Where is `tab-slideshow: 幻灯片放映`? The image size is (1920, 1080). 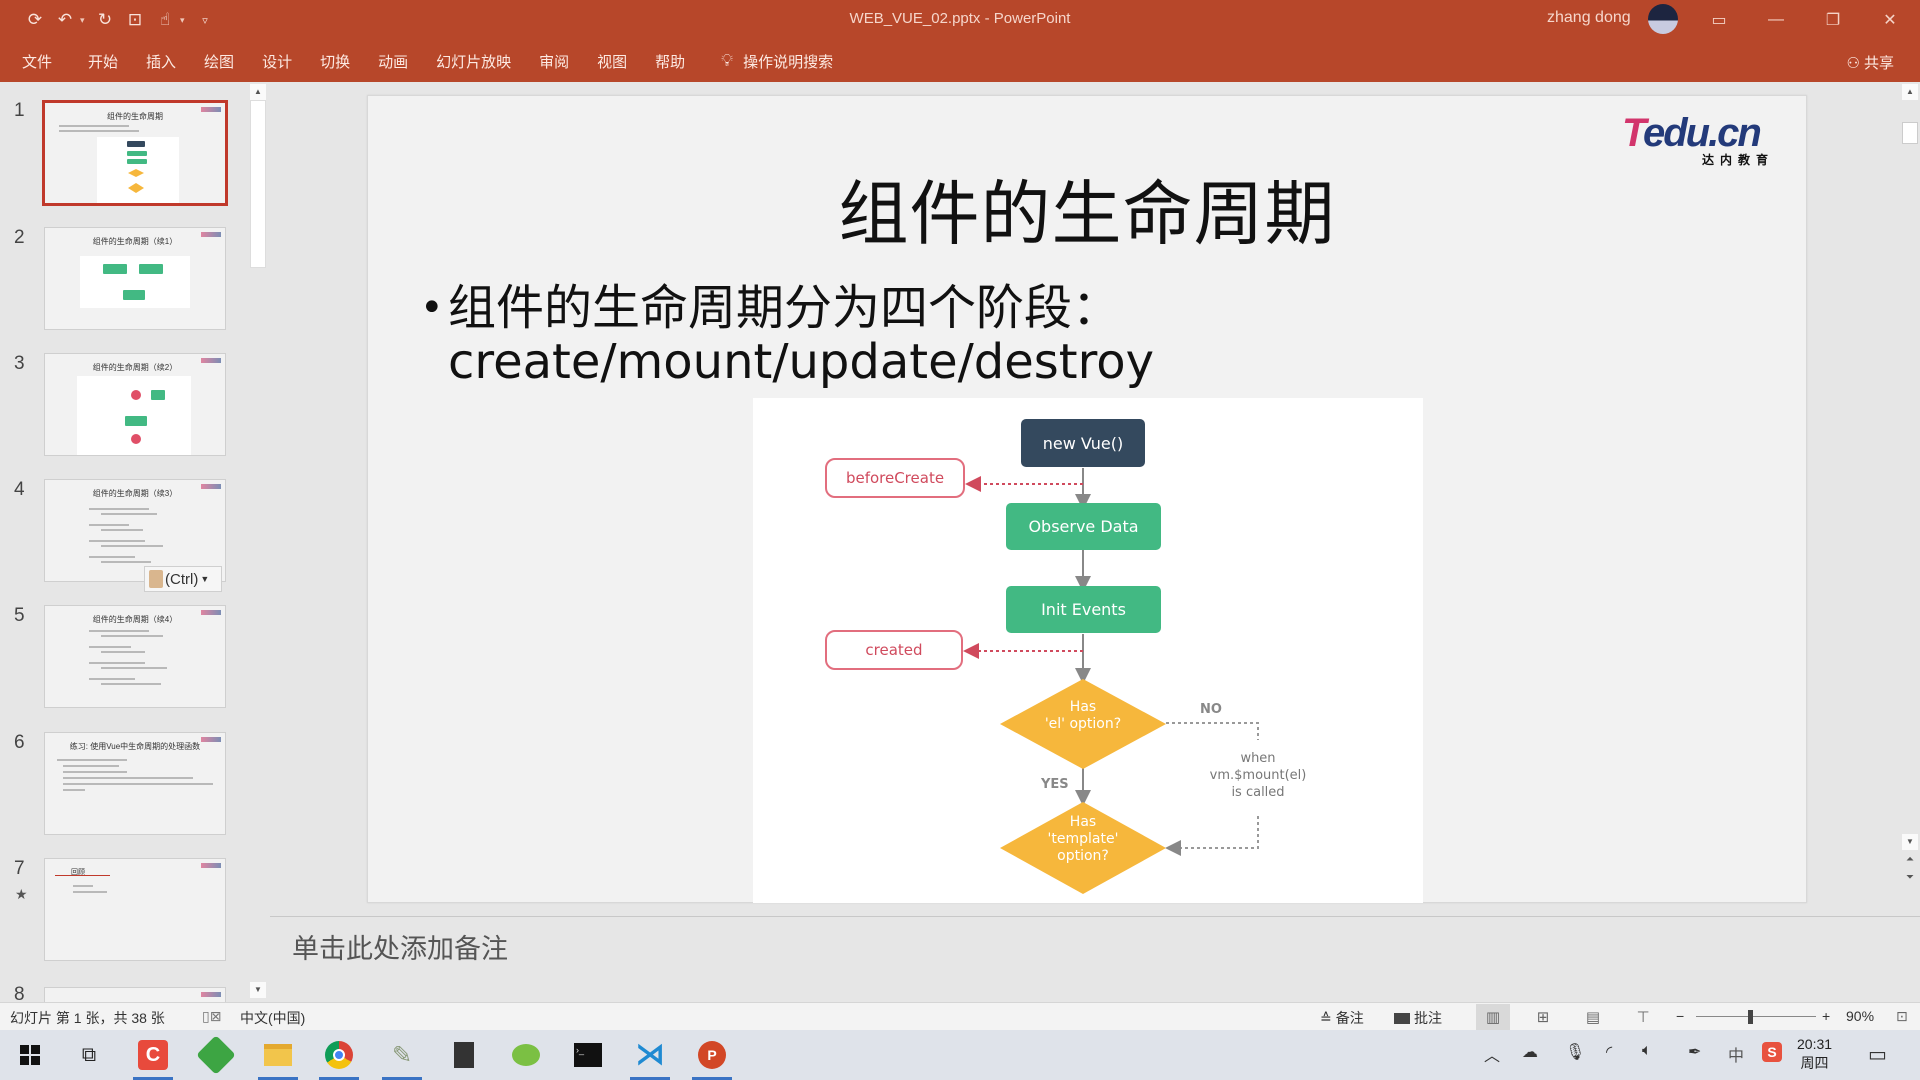
tab-slideshow: 幻灯片放映 is located at coordinates (473, 61).